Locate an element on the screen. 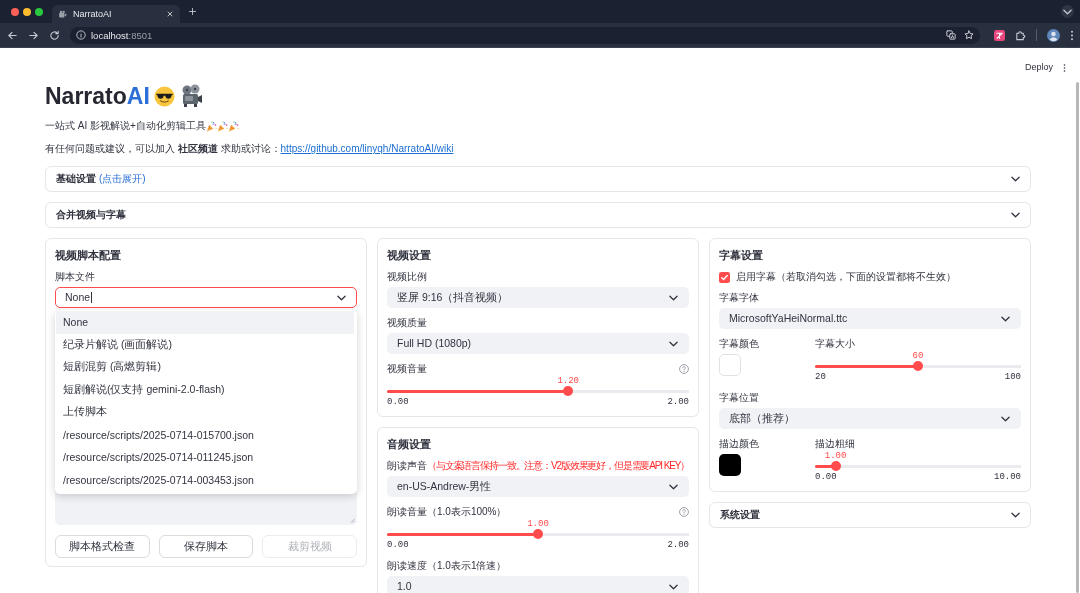 This screenshot has width=1080, height=593. close-icon is located at coordinates (170, 14).